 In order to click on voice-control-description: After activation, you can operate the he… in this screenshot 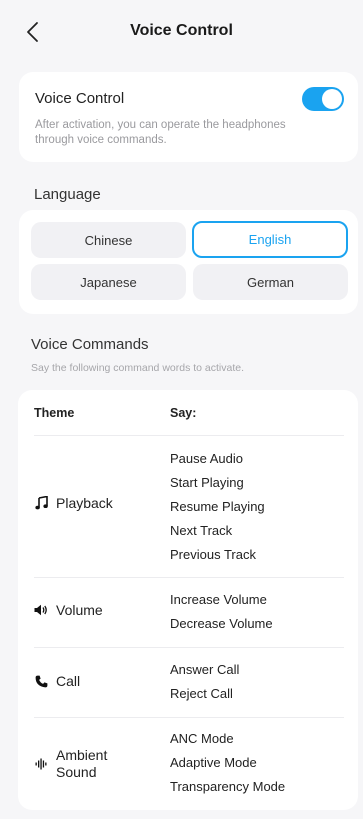, I will do `click(160, 132)`.